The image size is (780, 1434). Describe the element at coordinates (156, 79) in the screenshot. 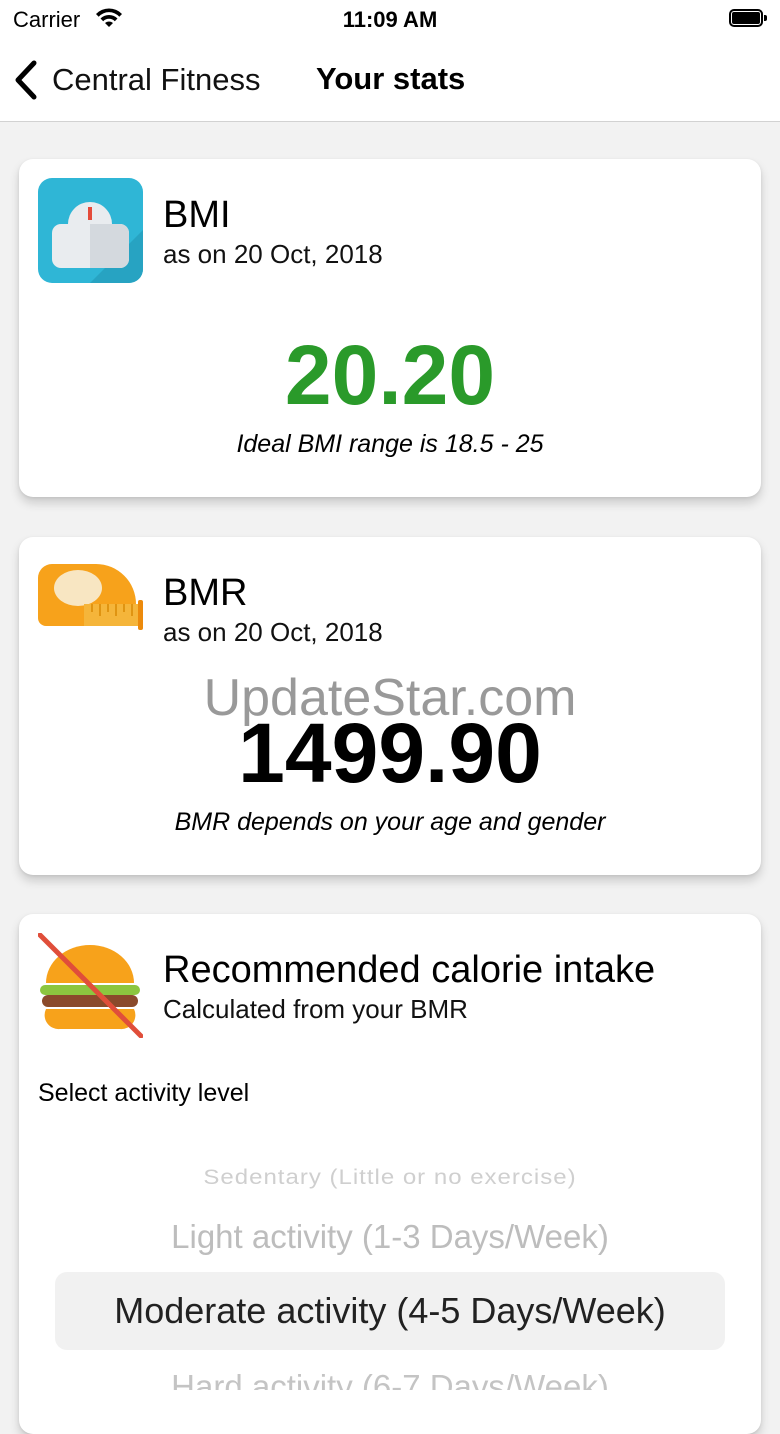

I see `back-button-label: Central Fitness` at that location.